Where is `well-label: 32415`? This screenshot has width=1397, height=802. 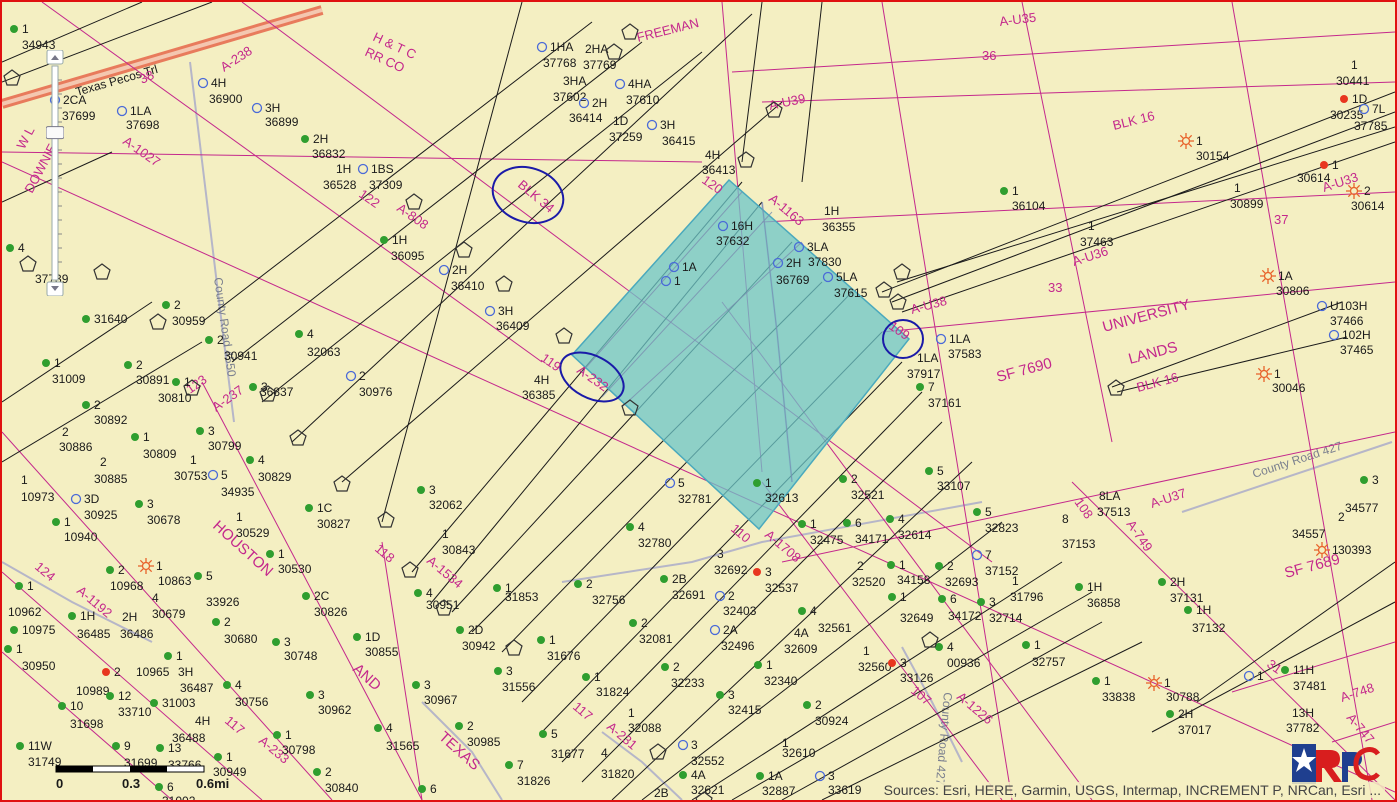 well-label: 32415 is located at coordinates (745, 710).